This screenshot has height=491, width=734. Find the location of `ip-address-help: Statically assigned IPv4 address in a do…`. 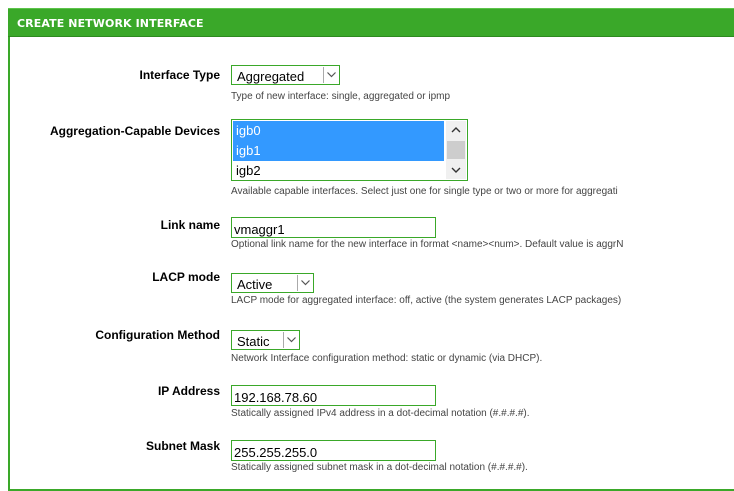

ip-address-help: Statically assigned IPv4 address in a do… is located at coordinates (380, 413).